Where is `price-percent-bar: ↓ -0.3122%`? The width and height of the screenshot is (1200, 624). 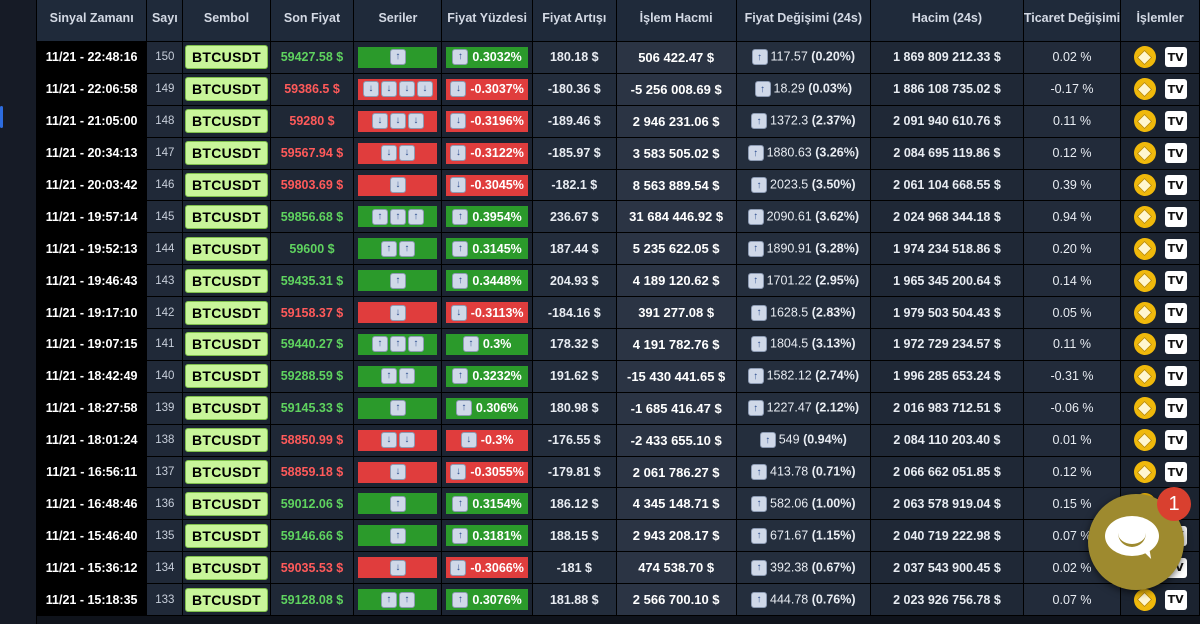
price-percent-bar: ↓ -0.3122% is located at coordinates (487, 153).